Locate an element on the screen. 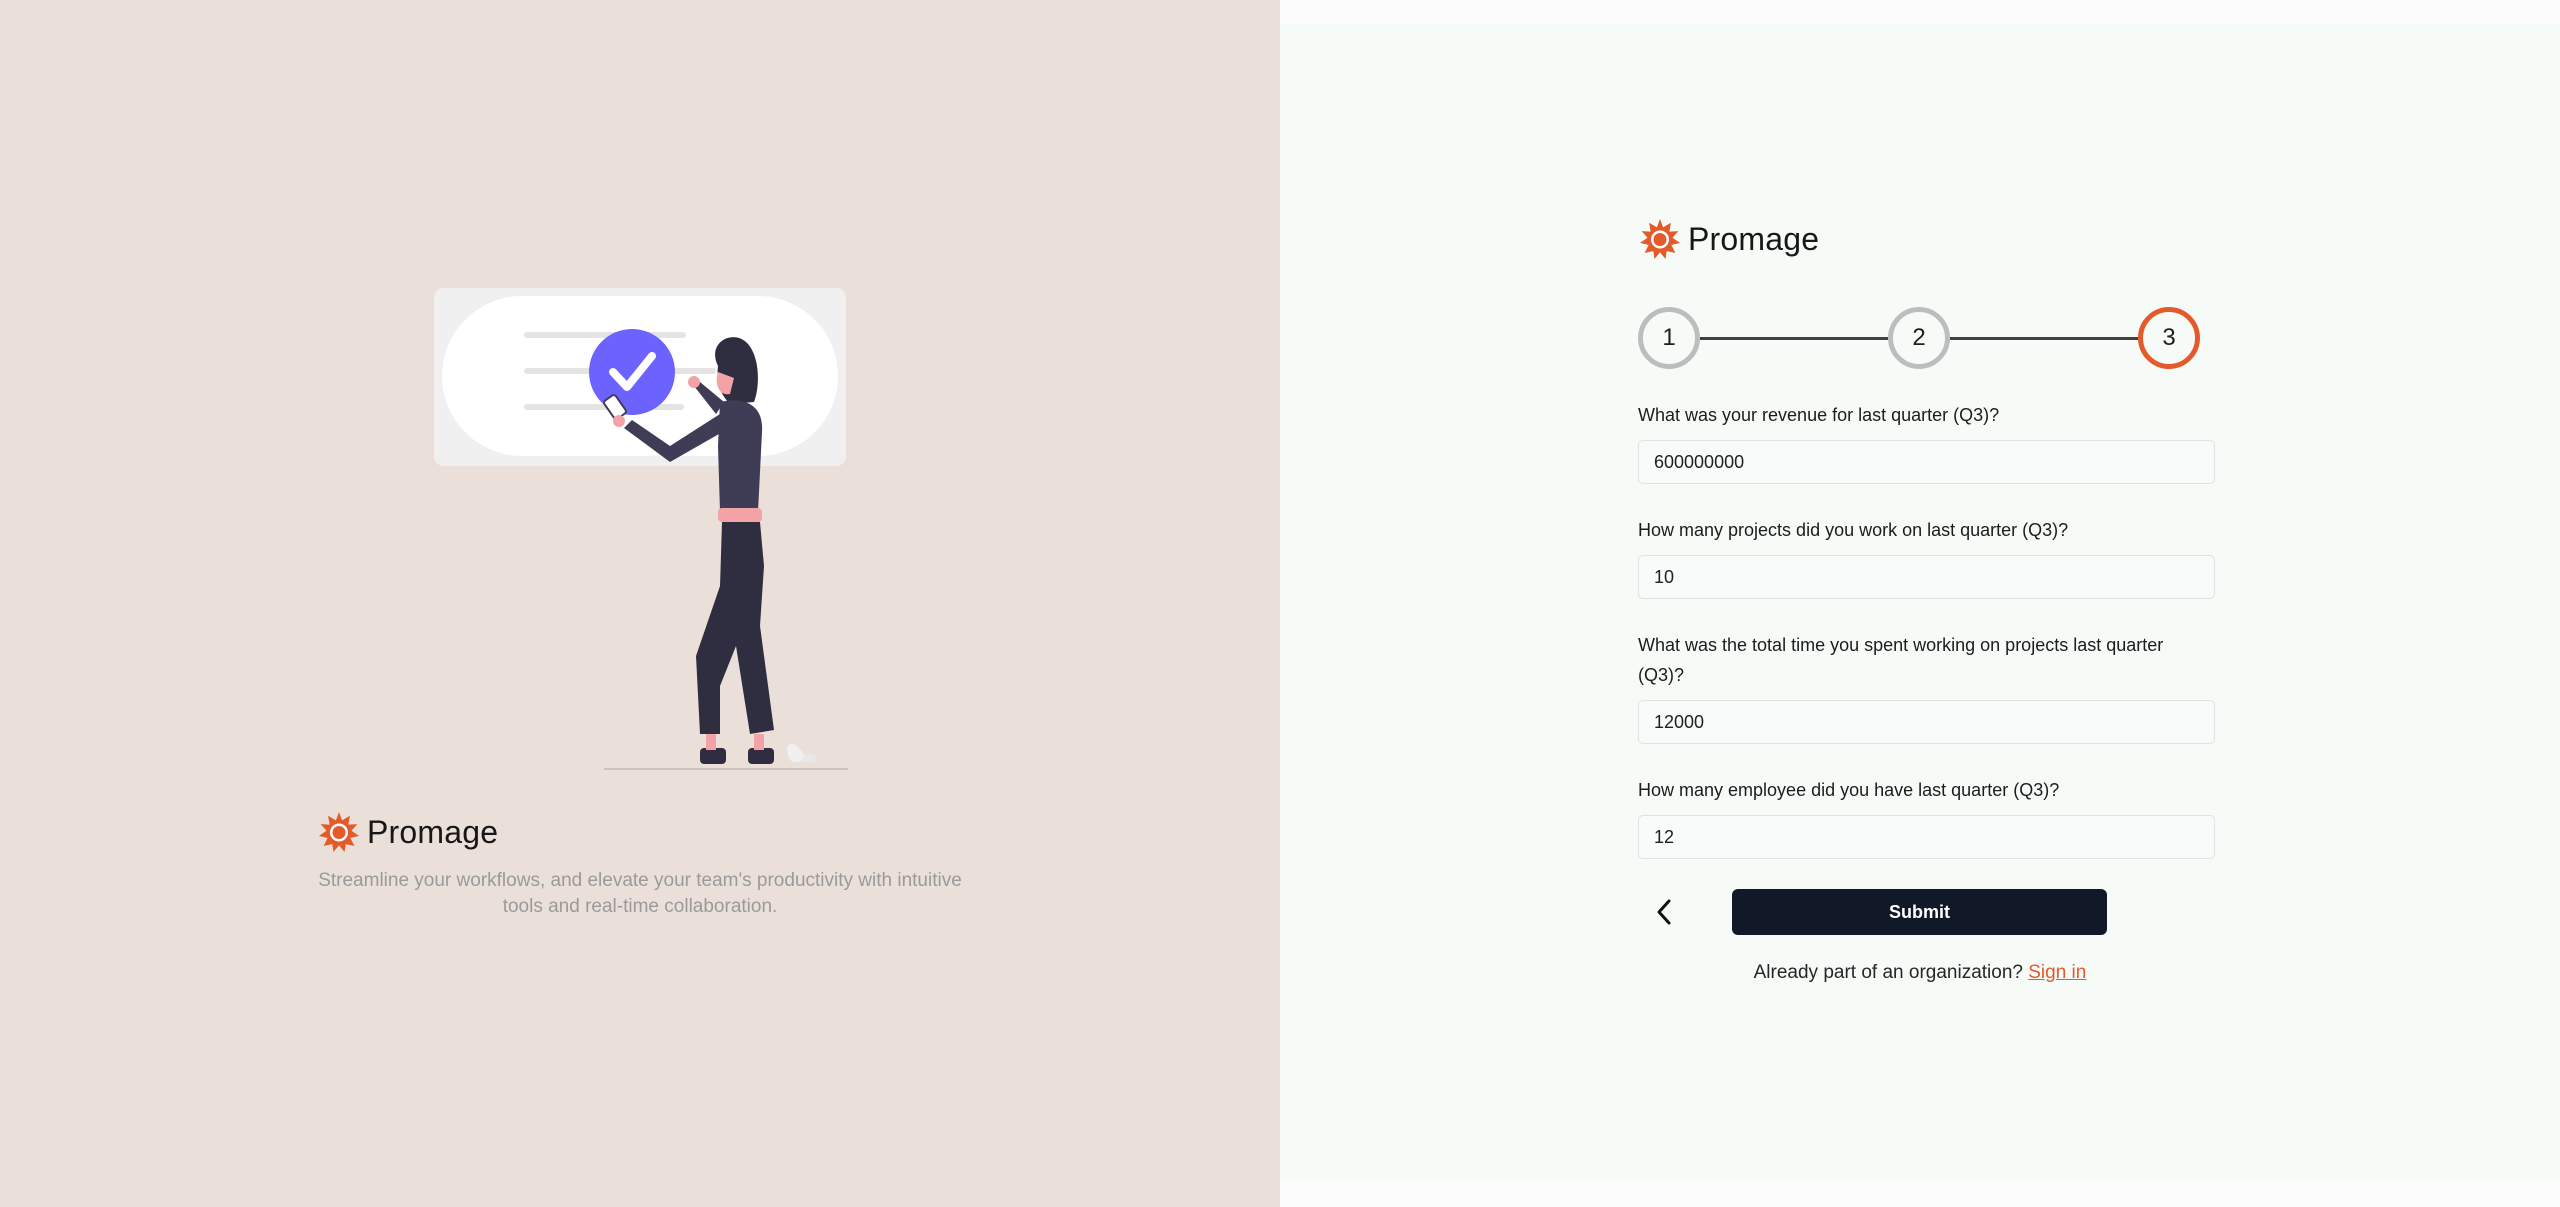  progress-stepper: 1 2 3 is located at coordinates (1920, 338).